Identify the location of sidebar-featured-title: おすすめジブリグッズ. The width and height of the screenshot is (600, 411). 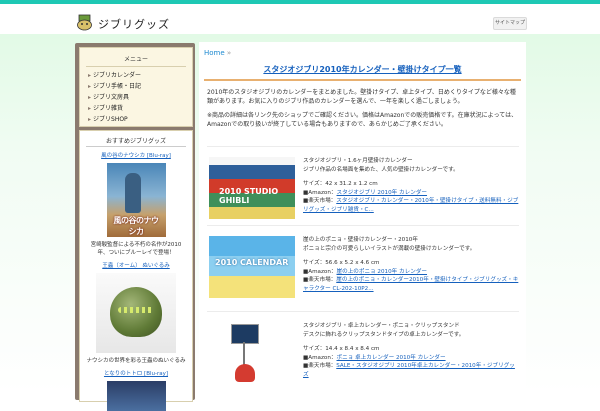
(136, 139).